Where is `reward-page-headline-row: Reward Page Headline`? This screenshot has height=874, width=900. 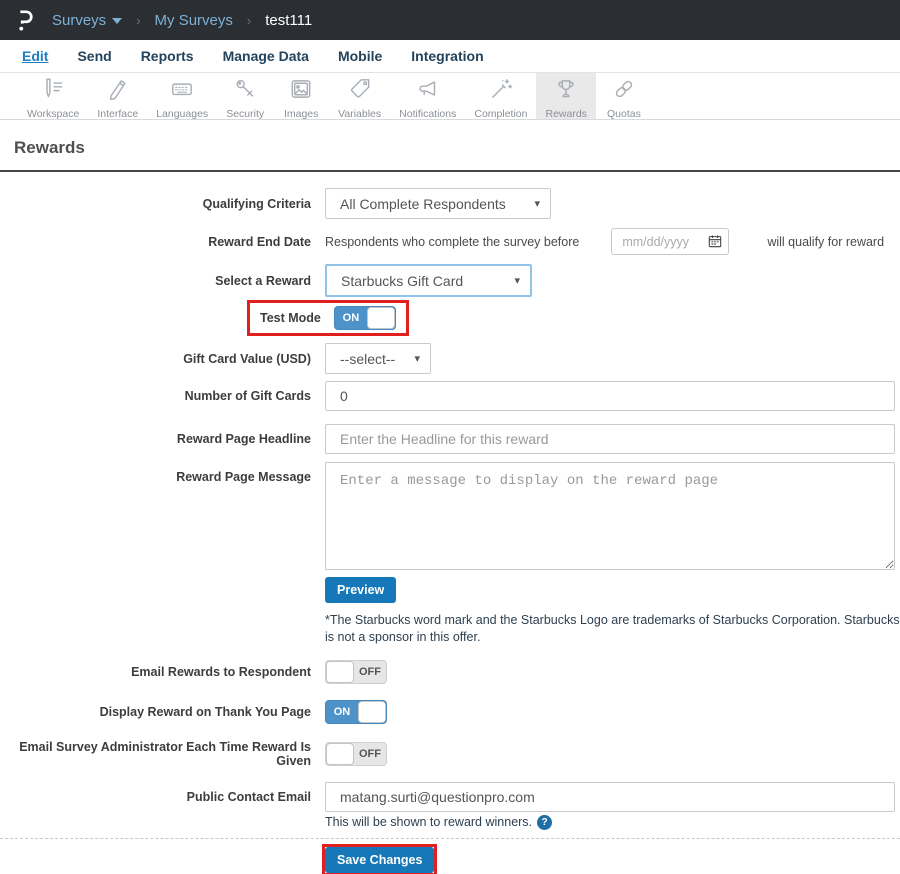 reward-page-headline-row: Reward Page Headline is located at coordinates (450, 439).